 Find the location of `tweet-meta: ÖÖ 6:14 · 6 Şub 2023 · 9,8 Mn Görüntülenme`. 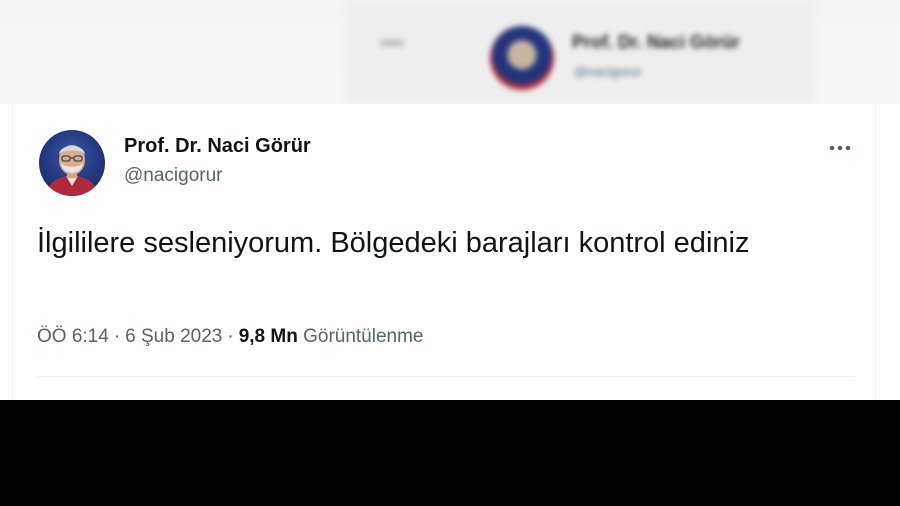

tweet-meta: ÖÖ 6:14 · 6 Şub 2023 · 9,8 Mn Görüntülenme is located at coordinates (230, 337).